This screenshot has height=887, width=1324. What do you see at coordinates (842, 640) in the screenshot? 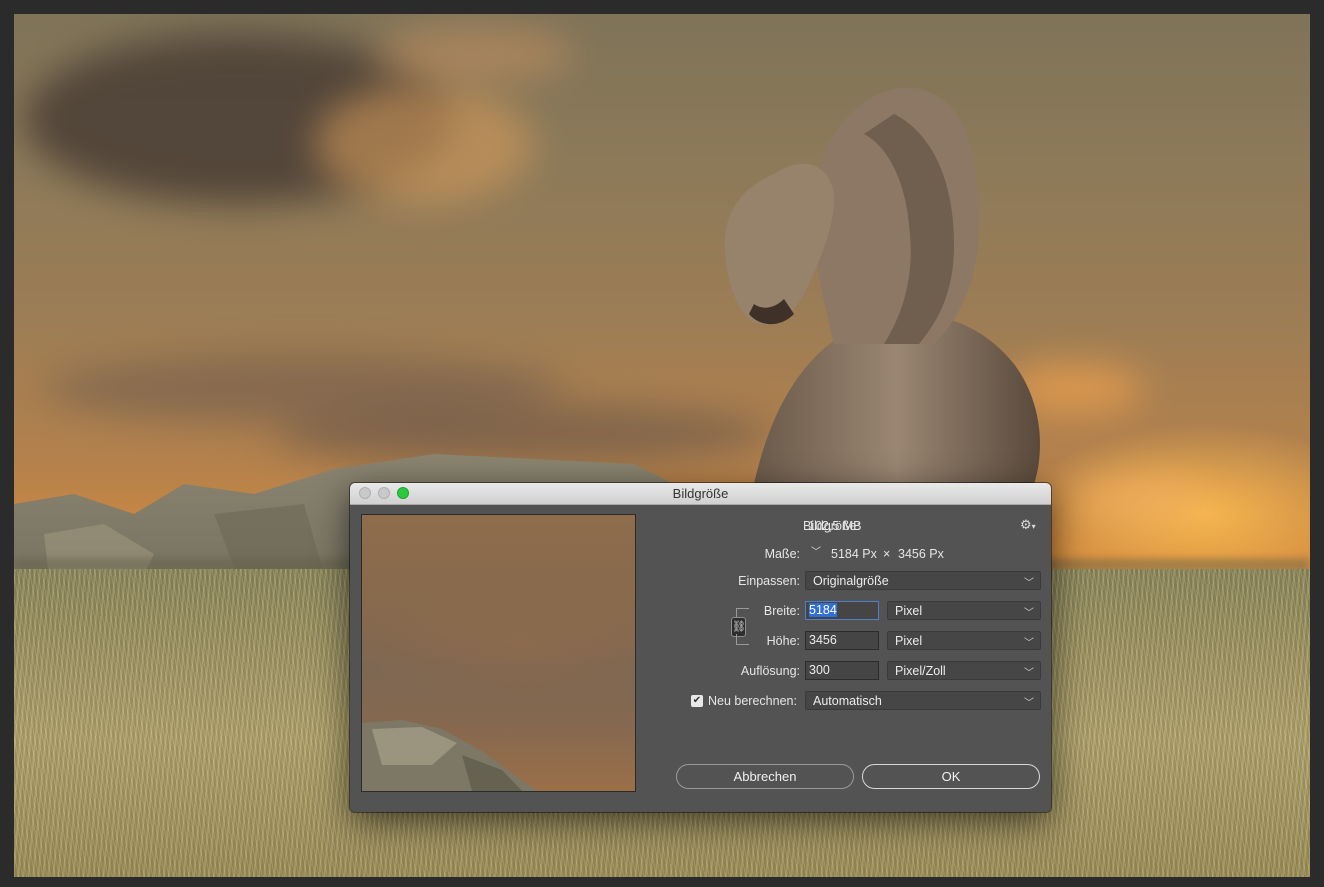
I see `height-field: 3456` at bounding box center [842, 640].